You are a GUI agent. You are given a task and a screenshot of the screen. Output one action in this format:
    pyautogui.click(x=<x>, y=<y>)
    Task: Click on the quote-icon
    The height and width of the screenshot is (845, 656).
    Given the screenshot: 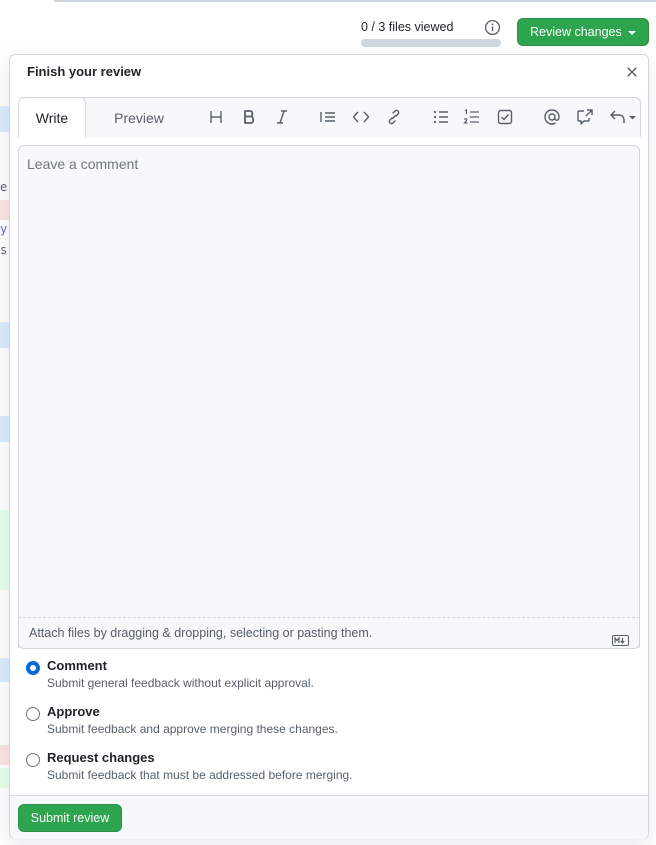 What is the action you would take?
    pyautogui.click(x=328, y=117)
    